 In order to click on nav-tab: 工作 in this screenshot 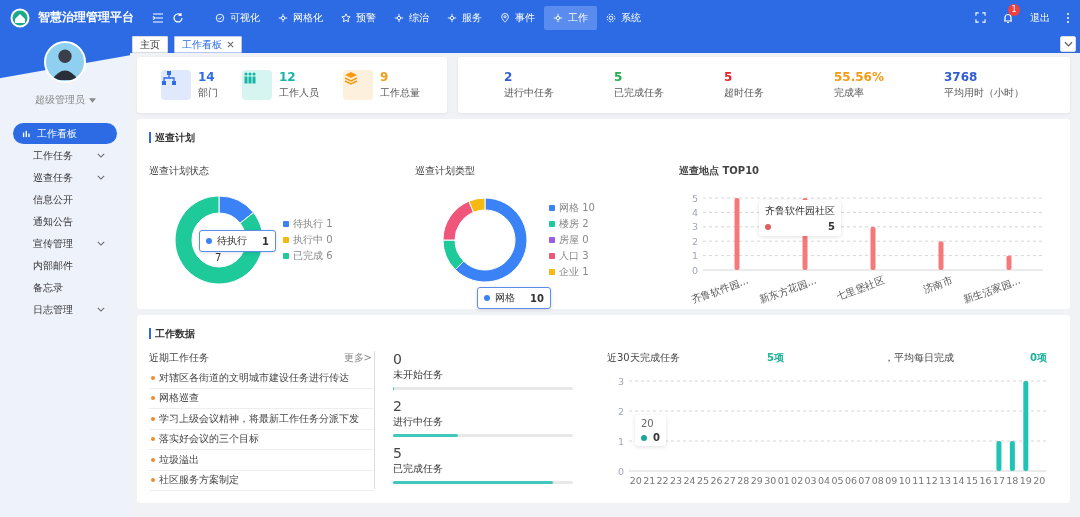, I will do `click(570, 17)`.